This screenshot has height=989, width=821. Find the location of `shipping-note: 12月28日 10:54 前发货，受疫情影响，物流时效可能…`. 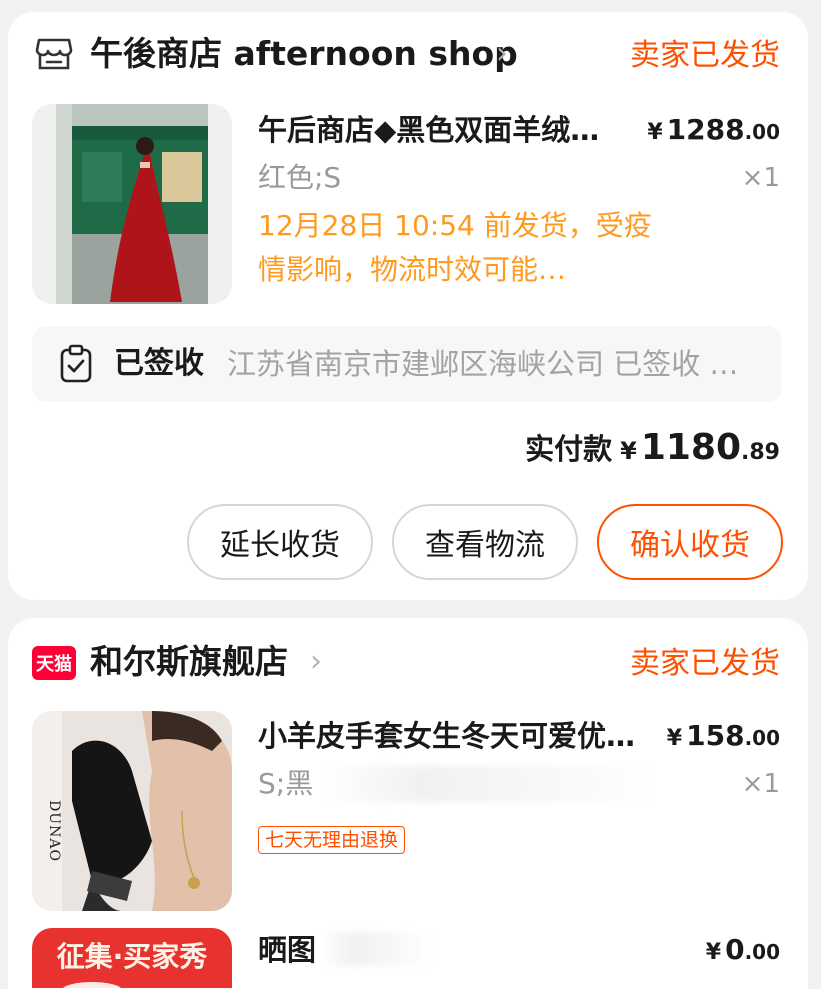

shipping-note: 12月28日 10:54 前发货，受疫情影响，物流时效可能… is located at coordinates (455, 247).